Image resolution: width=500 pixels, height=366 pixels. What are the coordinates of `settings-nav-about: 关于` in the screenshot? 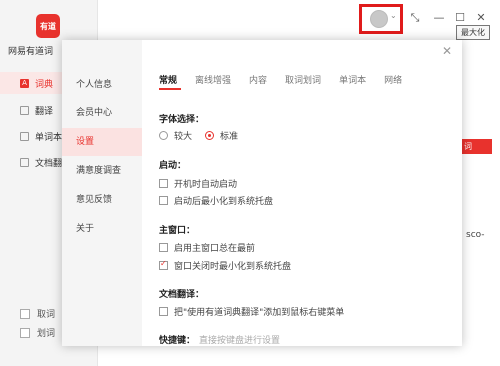 It's located at (102, 229).